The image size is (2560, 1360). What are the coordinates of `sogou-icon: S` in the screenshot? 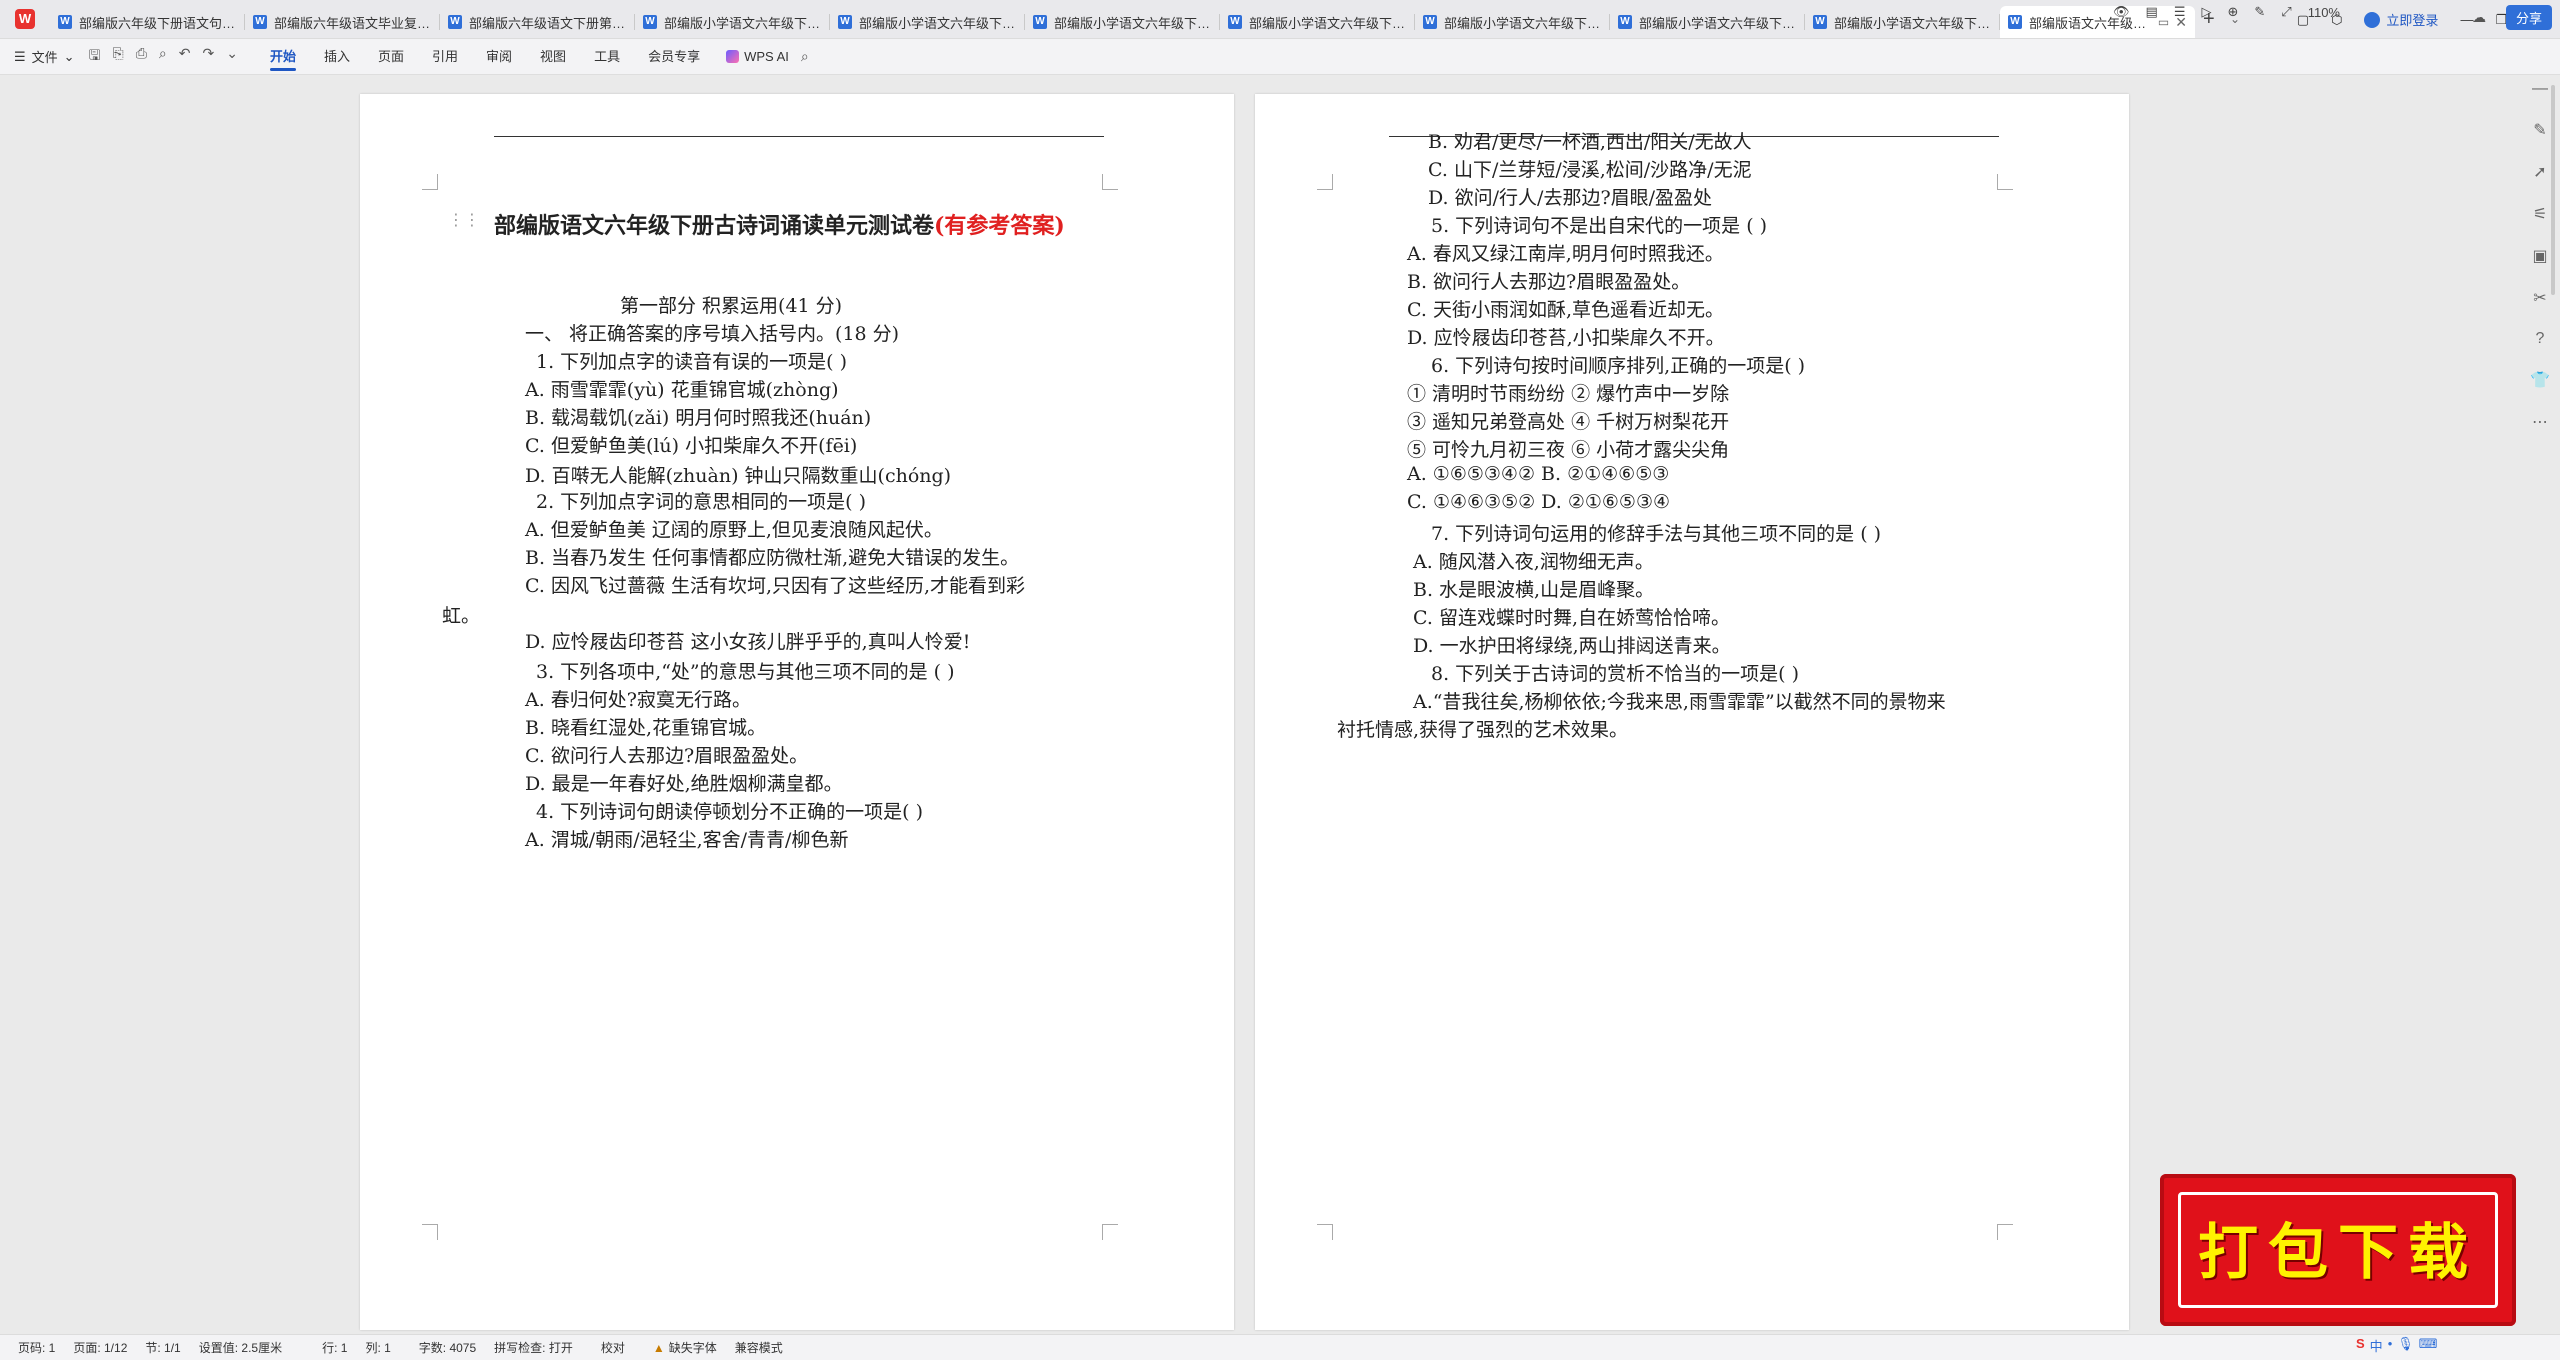 It's located at (2360, 1345).